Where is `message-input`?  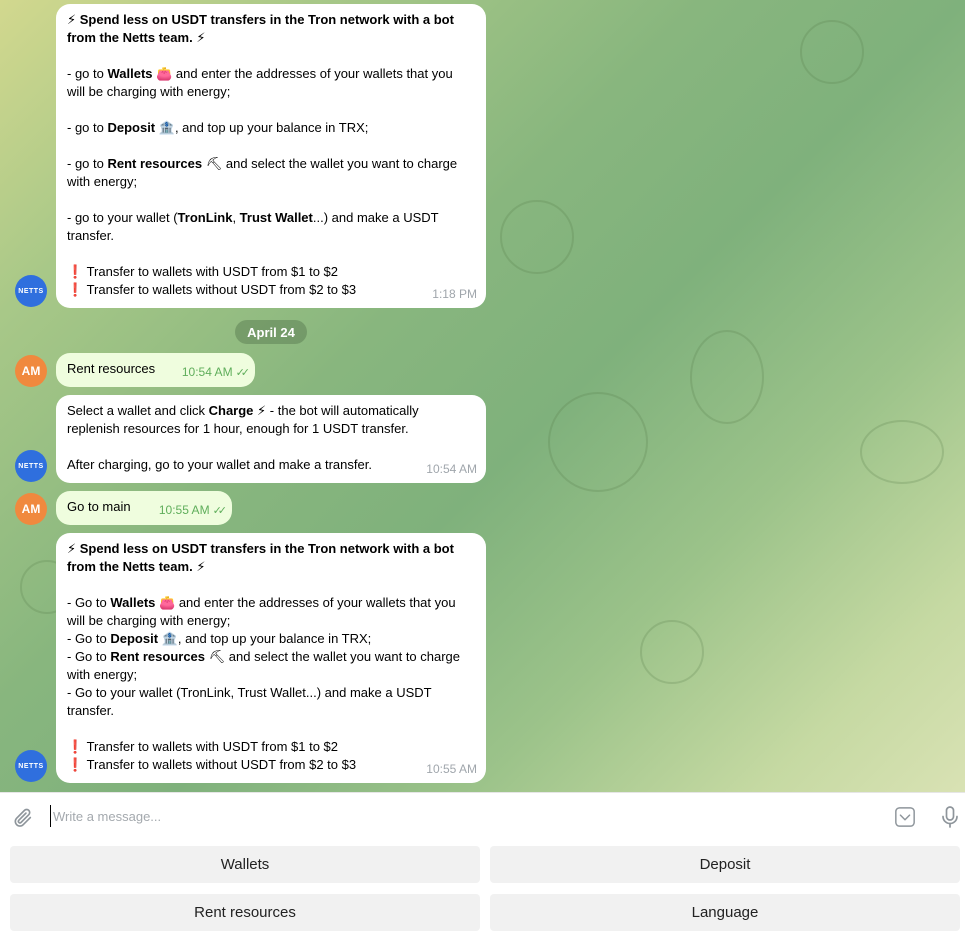 message-input is located at coordinates (461, 816).